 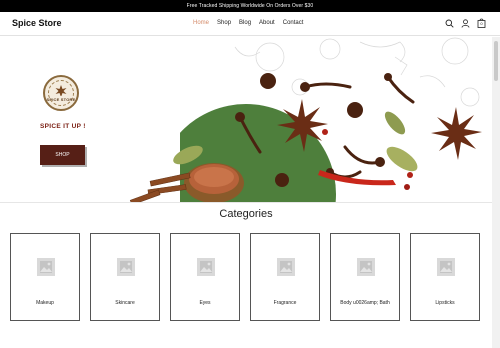 I want to click on main-nav: Home Shop Blog About Contact, so click(x=252, y=23).